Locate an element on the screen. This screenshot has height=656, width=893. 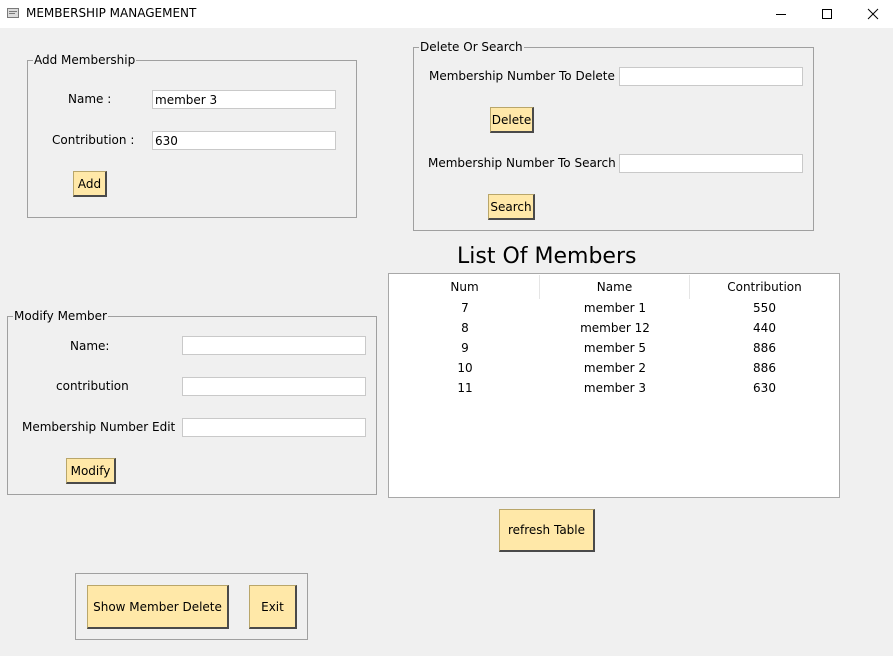
table-row: 8 member 12 440 is located at coordinates (614, 328).